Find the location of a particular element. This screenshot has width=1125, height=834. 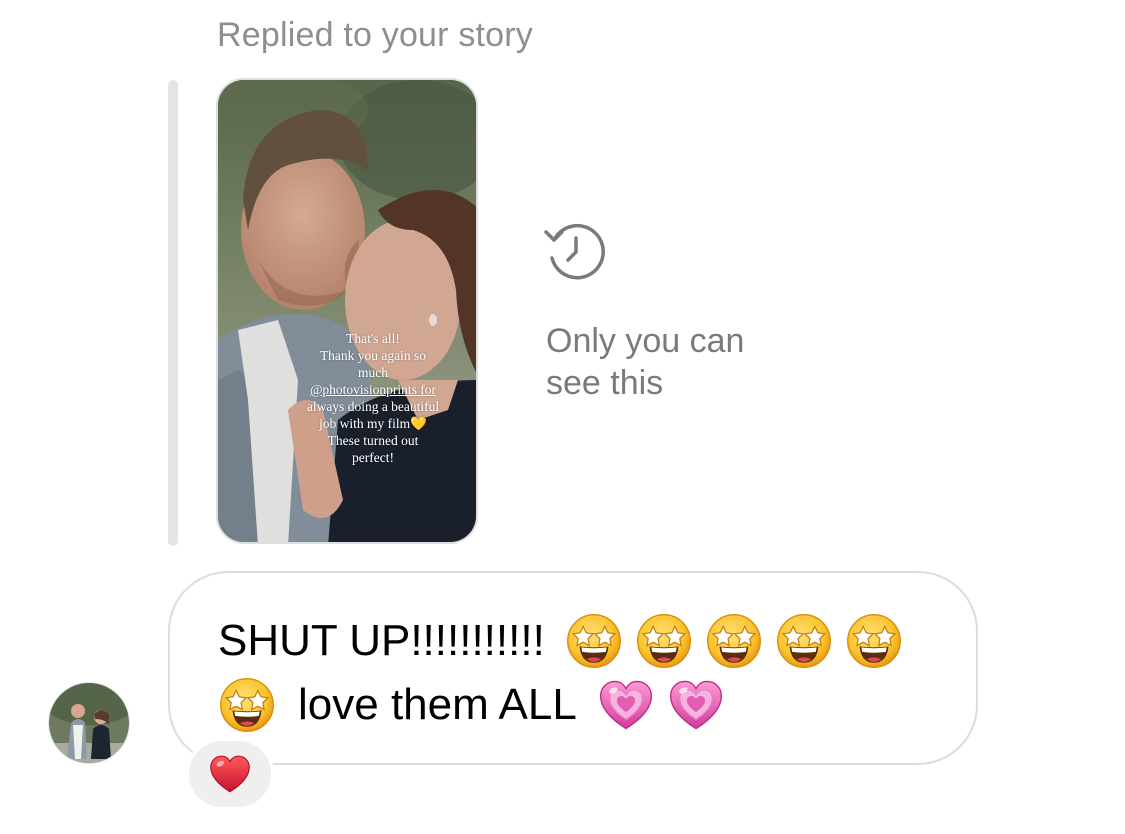

reply-quote-bar is located at coordinates (173, 313).